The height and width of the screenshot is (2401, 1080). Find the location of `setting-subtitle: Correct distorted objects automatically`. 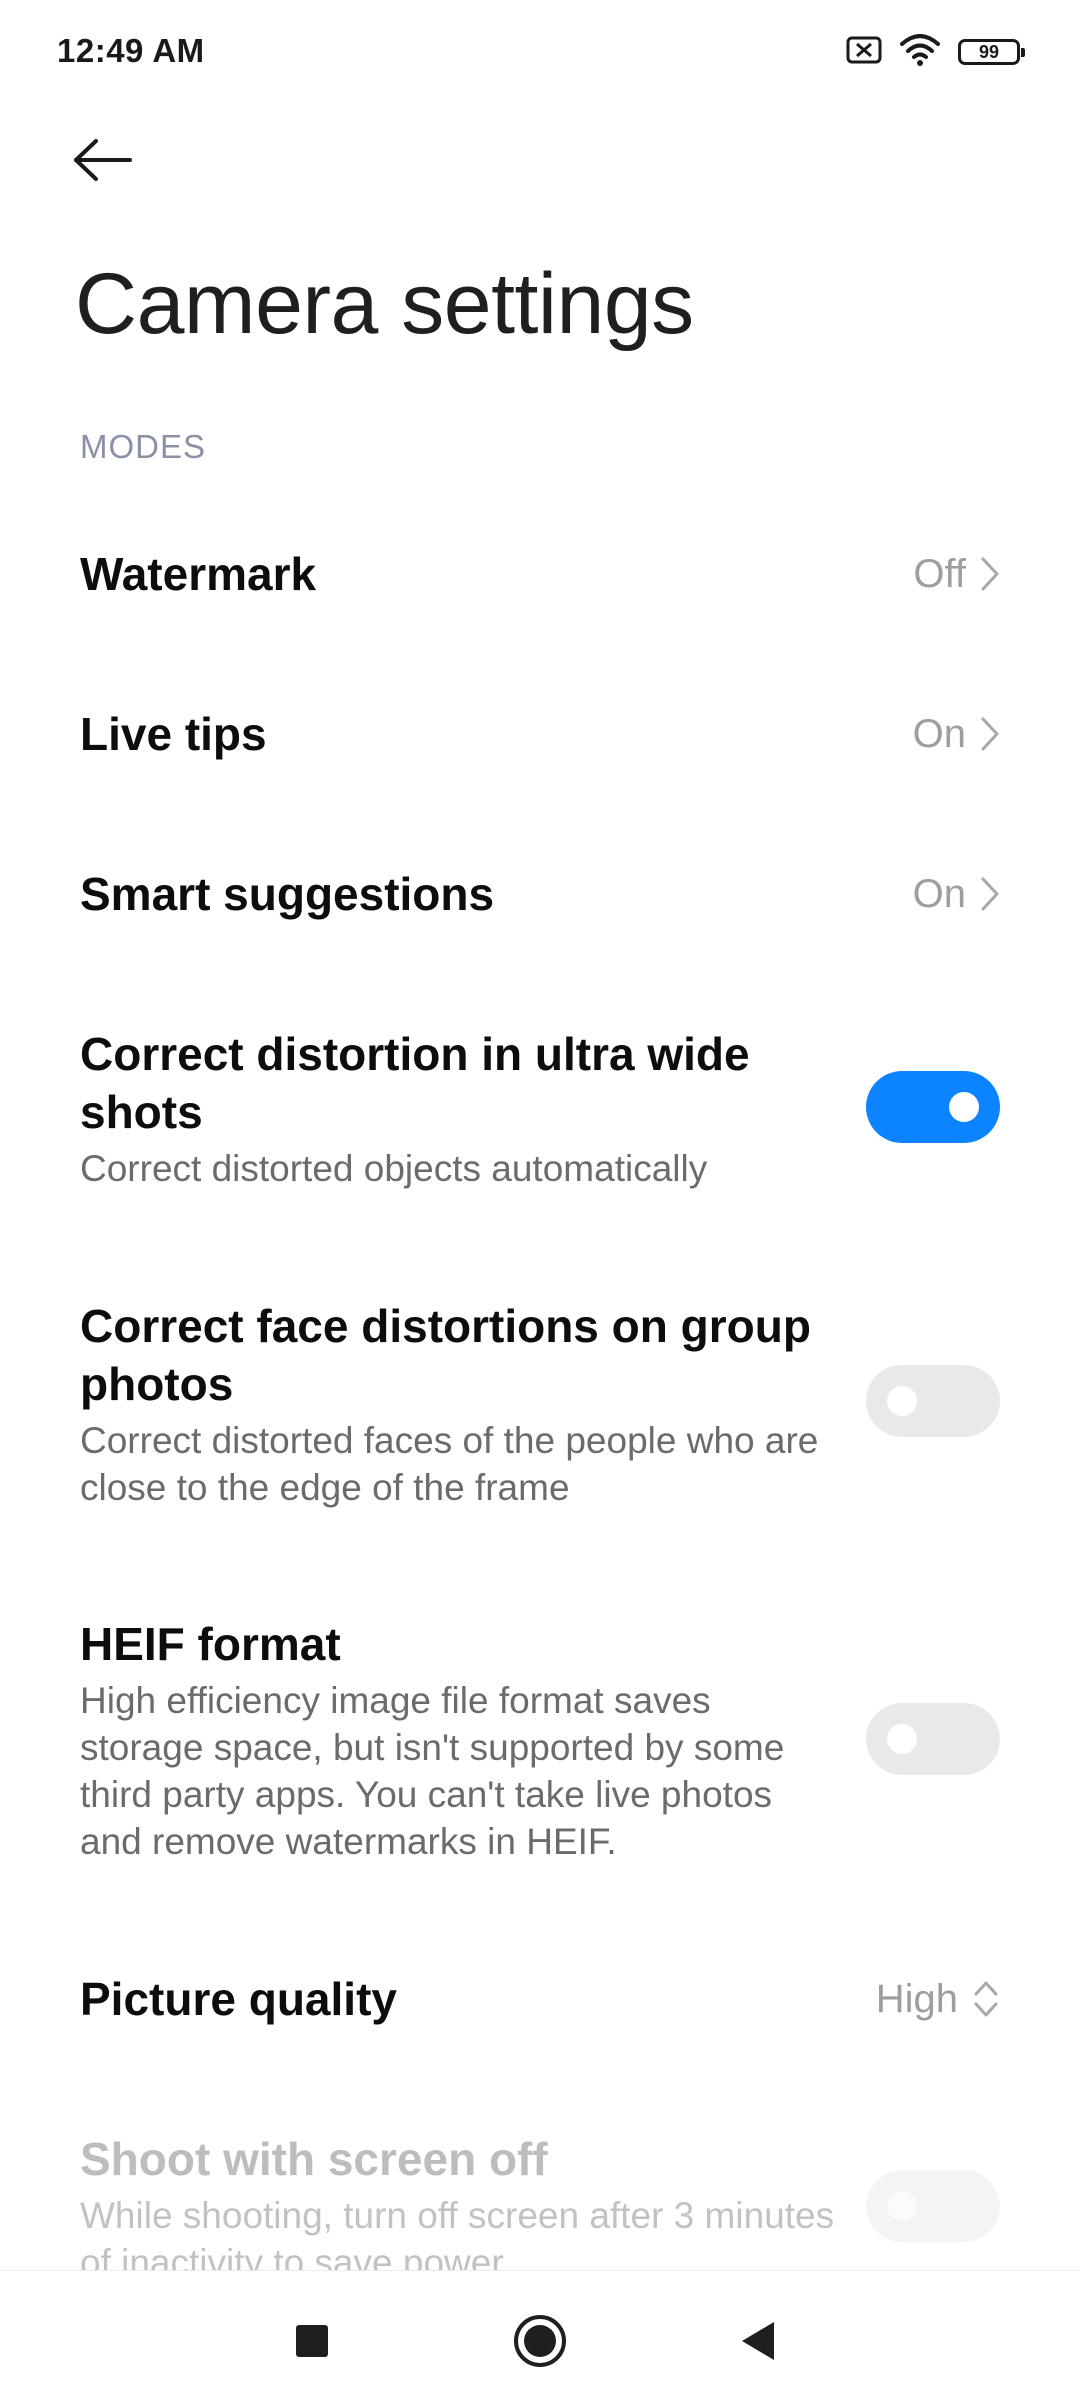

setting-subtitle: Correct distorted objects automatically is located at coordinates (394, 1168).